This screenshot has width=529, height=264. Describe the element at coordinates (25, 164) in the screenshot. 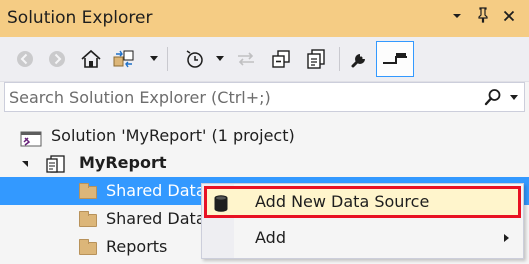

I see `expanded-caret-icon` at that location.